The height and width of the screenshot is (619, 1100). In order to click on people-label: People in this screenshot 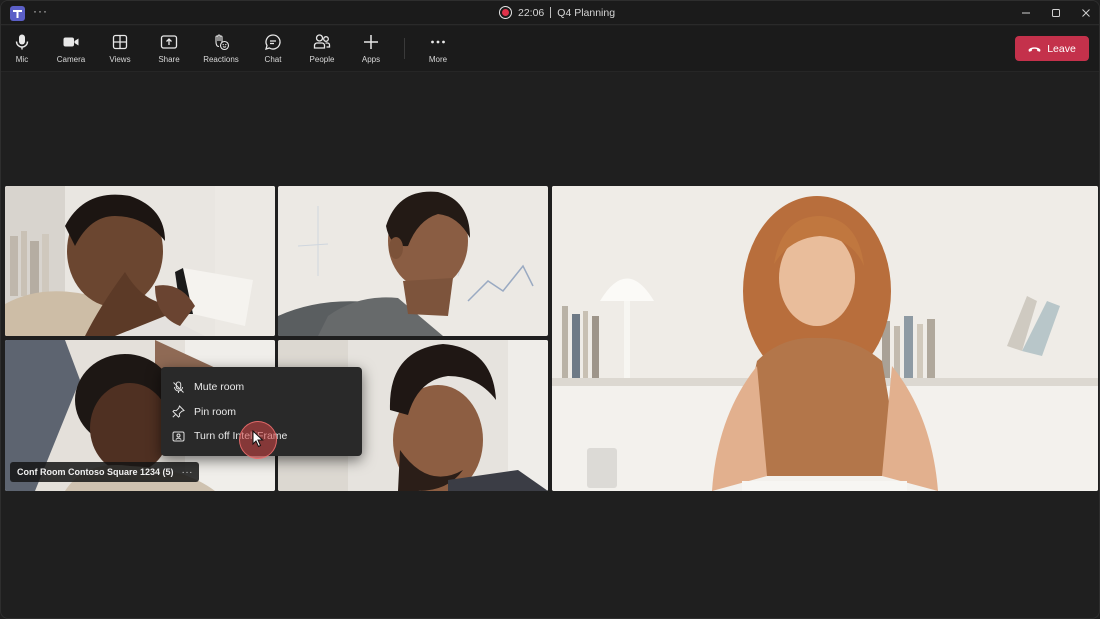, I will do `click(322, 59)`.